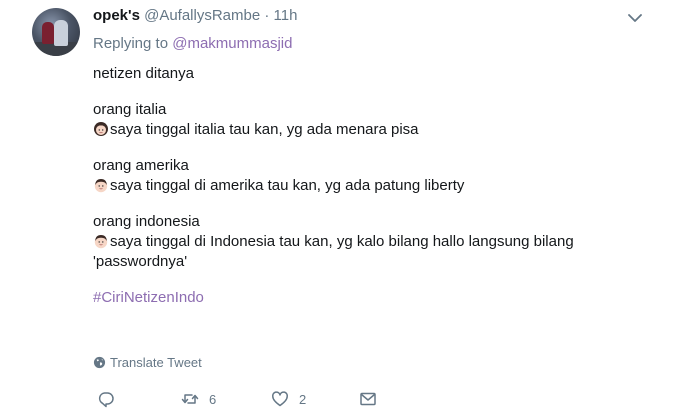 The image size is (676, 420). I want to click on heart-icon, so click(280, 399).